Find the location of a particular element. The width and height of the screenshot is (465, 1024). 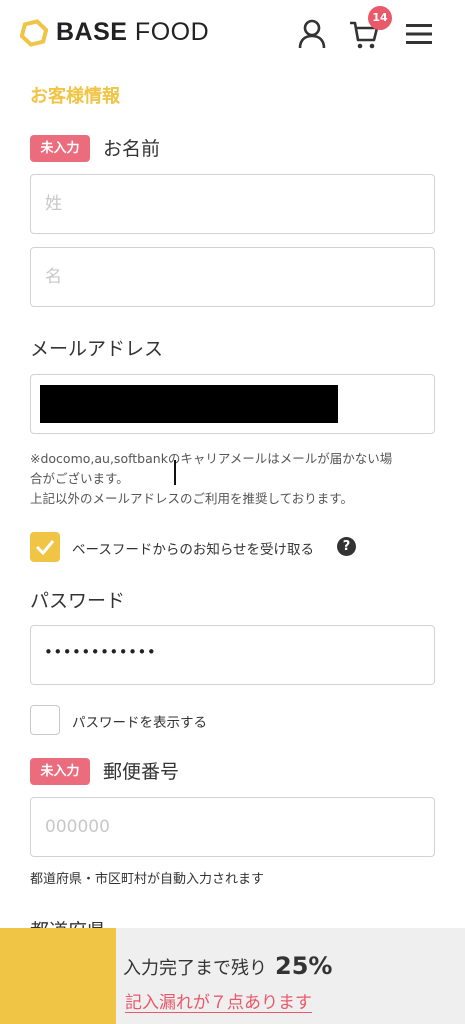

hamburger-menu-icon is located at coordinates (419, 34).